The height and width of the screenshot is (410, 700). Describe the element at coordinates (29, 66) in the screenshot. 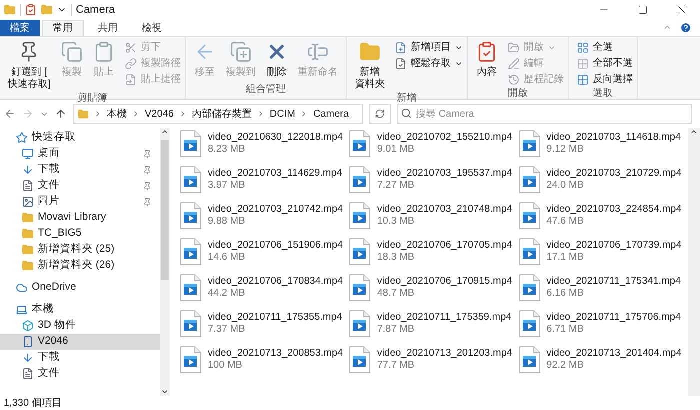

I see `ribbon-button: 釘選到 [ 快速存取]` at that location.